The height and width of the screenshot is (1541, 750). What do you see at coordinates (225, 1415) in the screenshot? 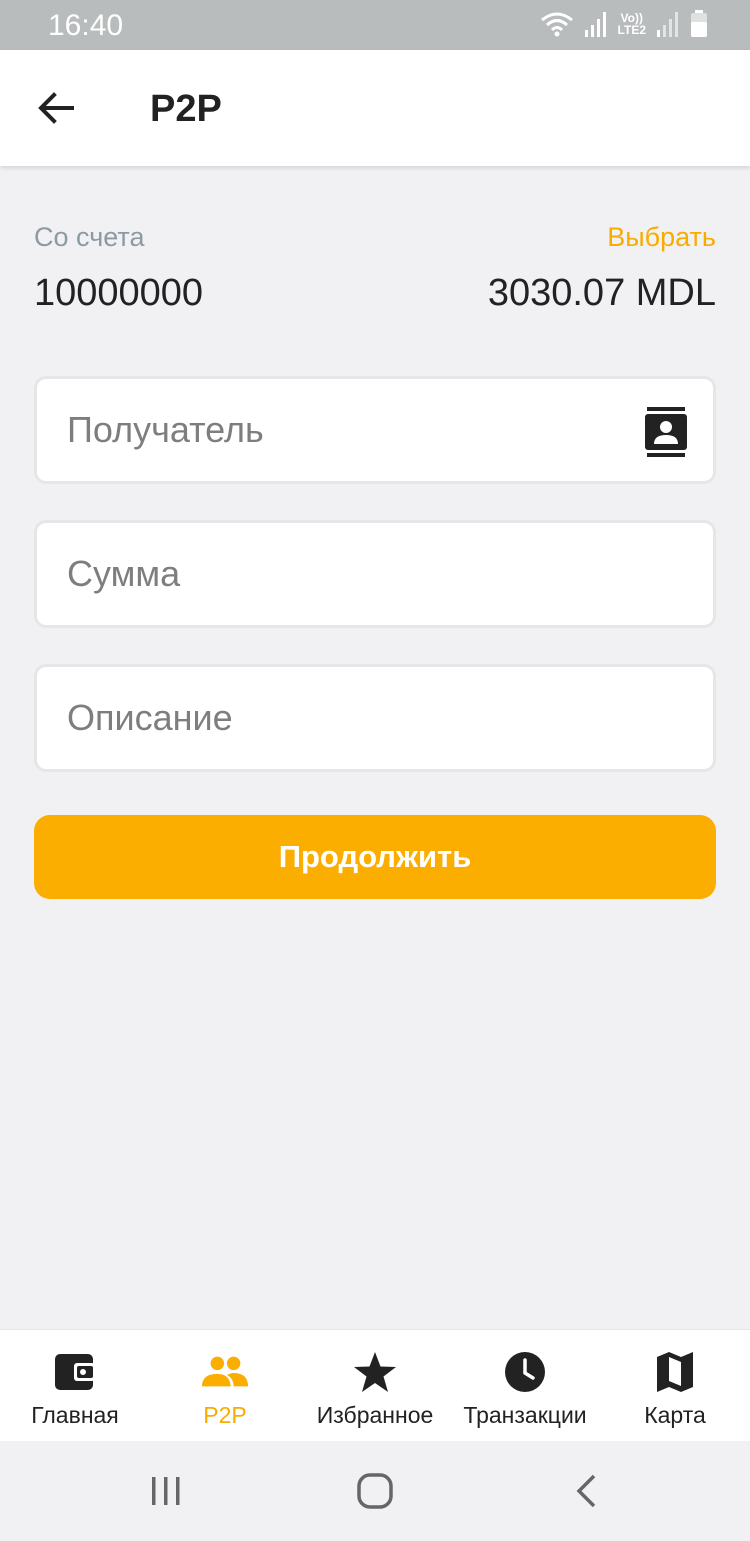
I see `nav-label: P2P` at bounding box center [225, 1415].